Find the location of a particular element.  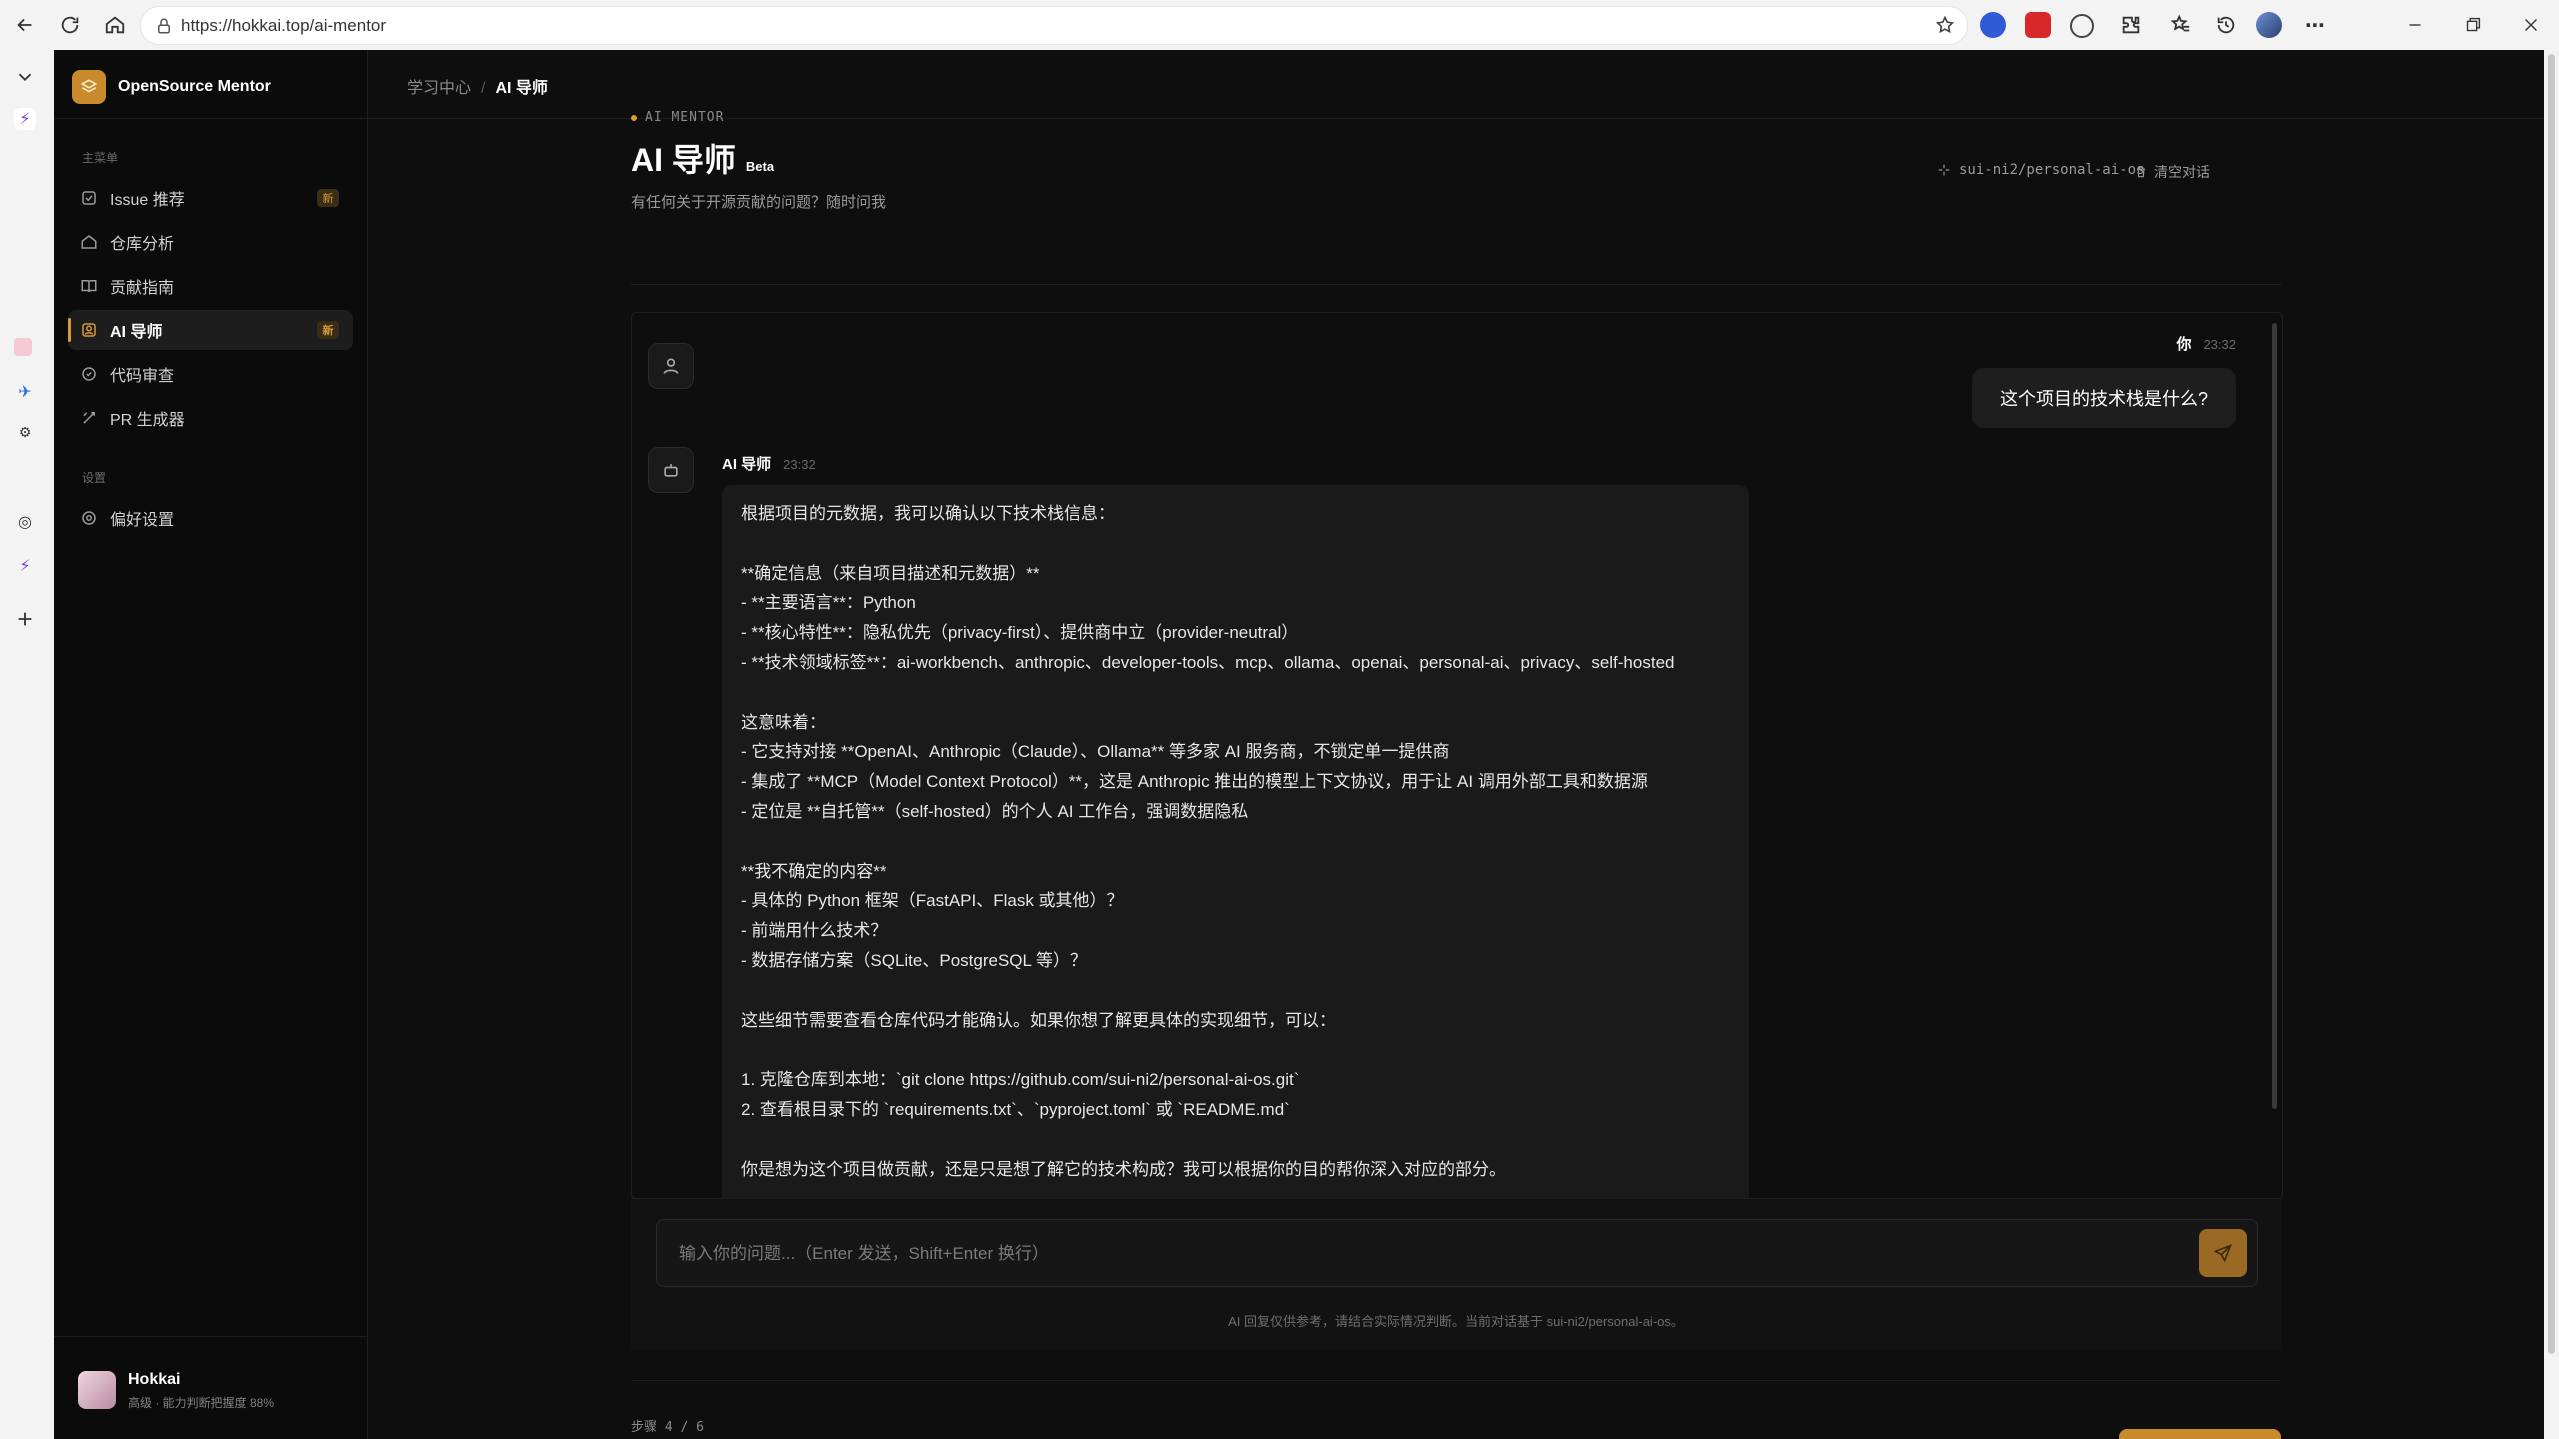

sparkle-icon is located at coordinates (1944, 170).